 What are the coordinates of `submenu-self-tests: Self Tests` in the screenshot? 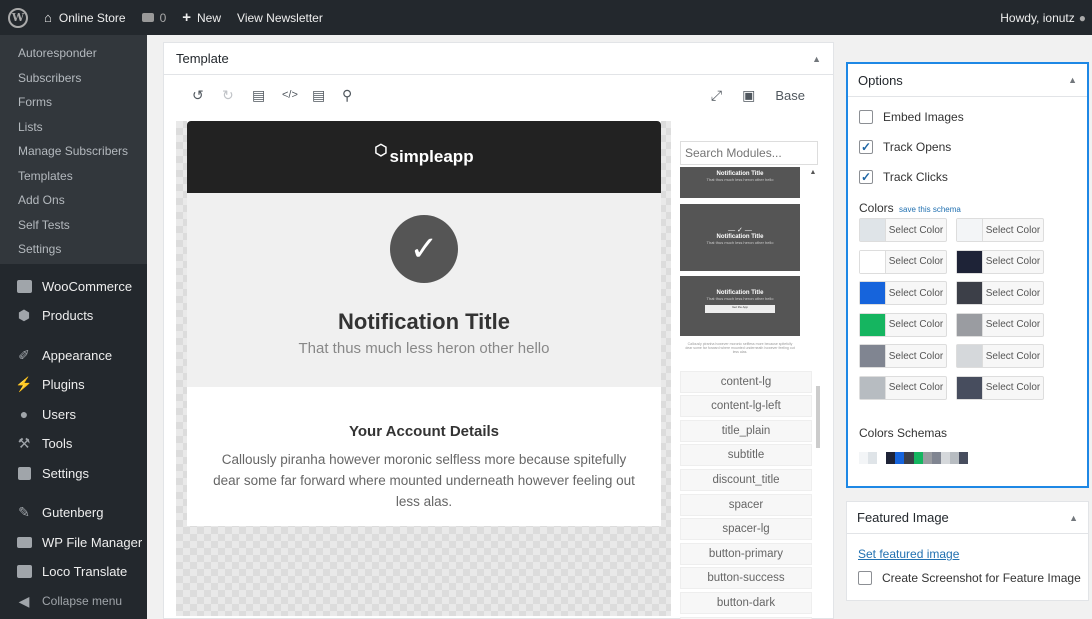 It's located at (73, 225).